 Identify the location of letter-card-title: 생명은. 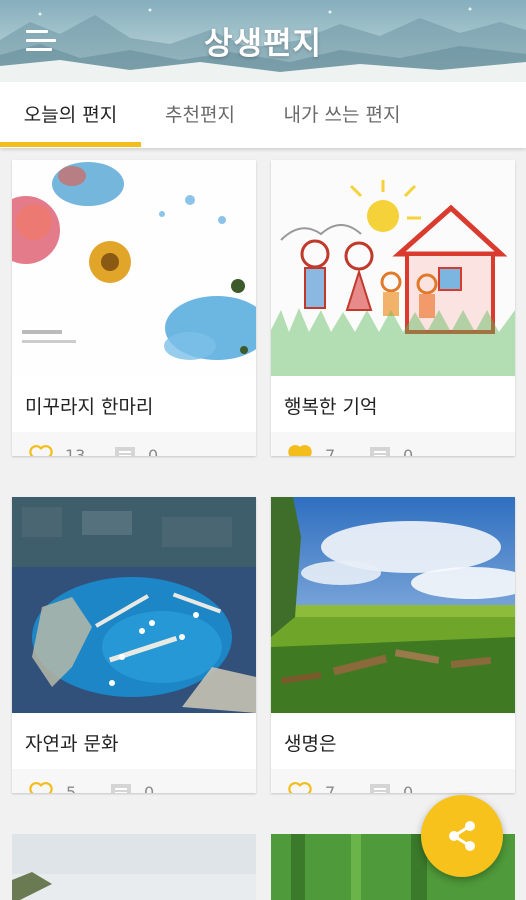
(310, 744).